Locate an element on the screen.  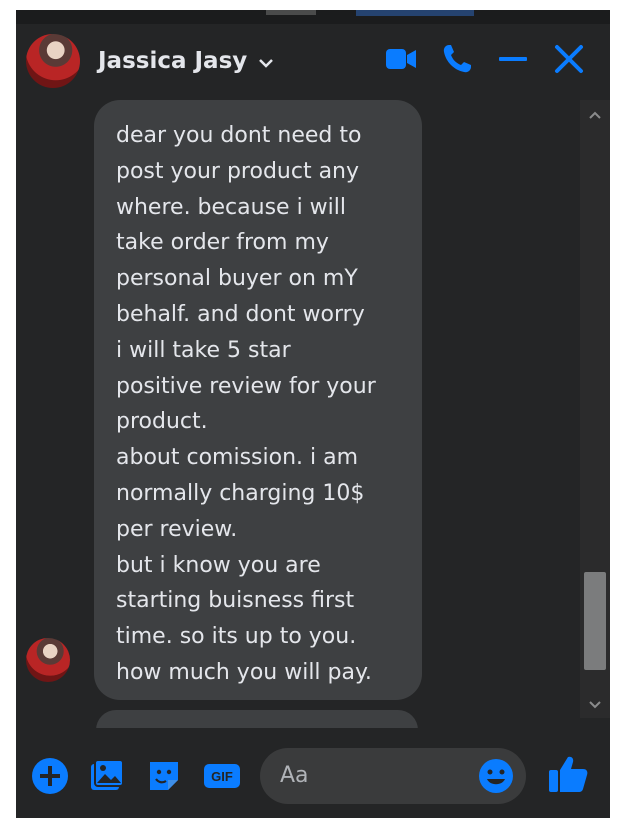
thumbs-up-icon is located at coordinates (568, 774).